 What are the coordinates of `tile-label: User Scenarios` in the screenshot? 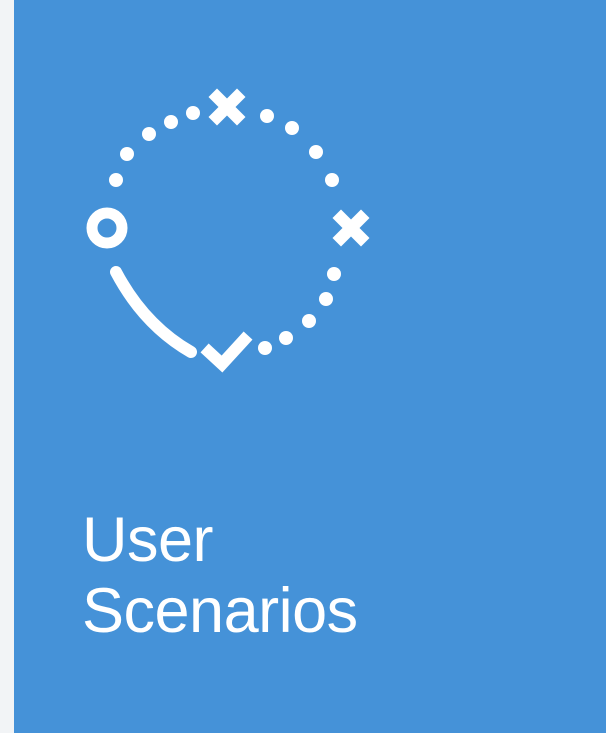 It's located at (220, 576).